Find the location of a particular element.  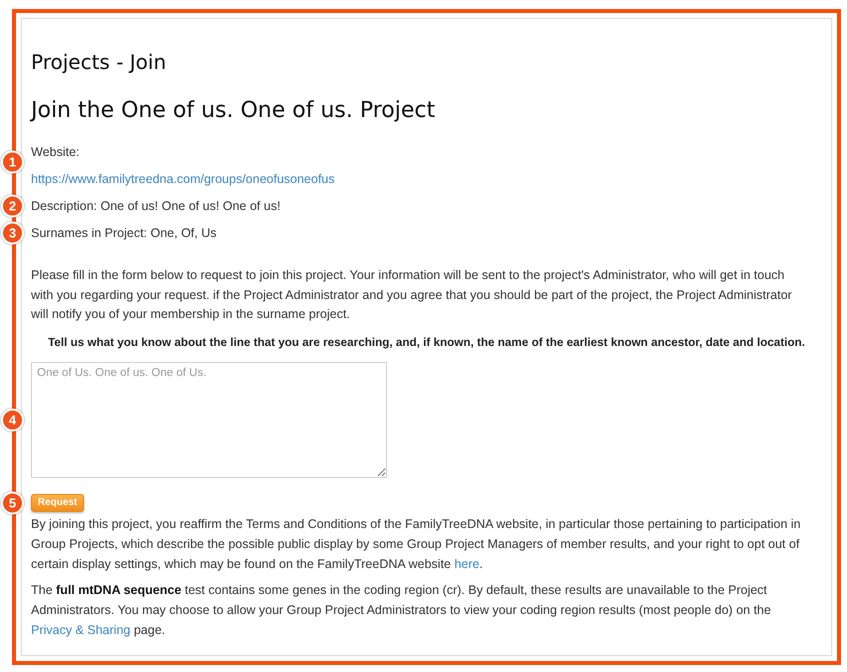

callout-number: 4 is located at coordinates (12, 420).